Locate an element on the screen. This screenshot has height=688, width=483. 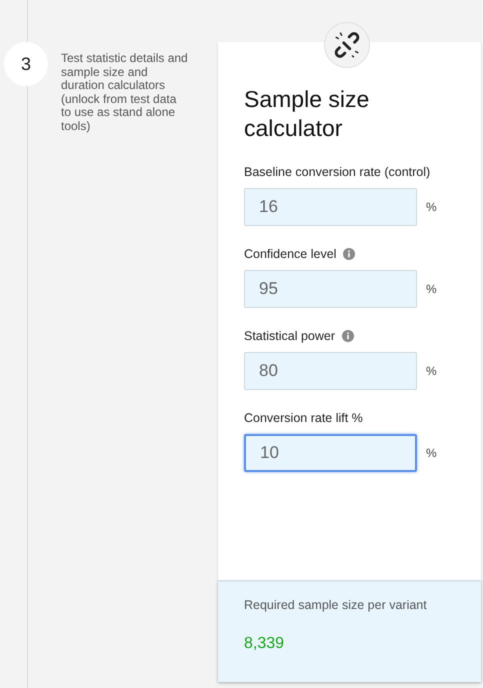
result-label: Required sample size per variant is located at coordinates (336, 605).